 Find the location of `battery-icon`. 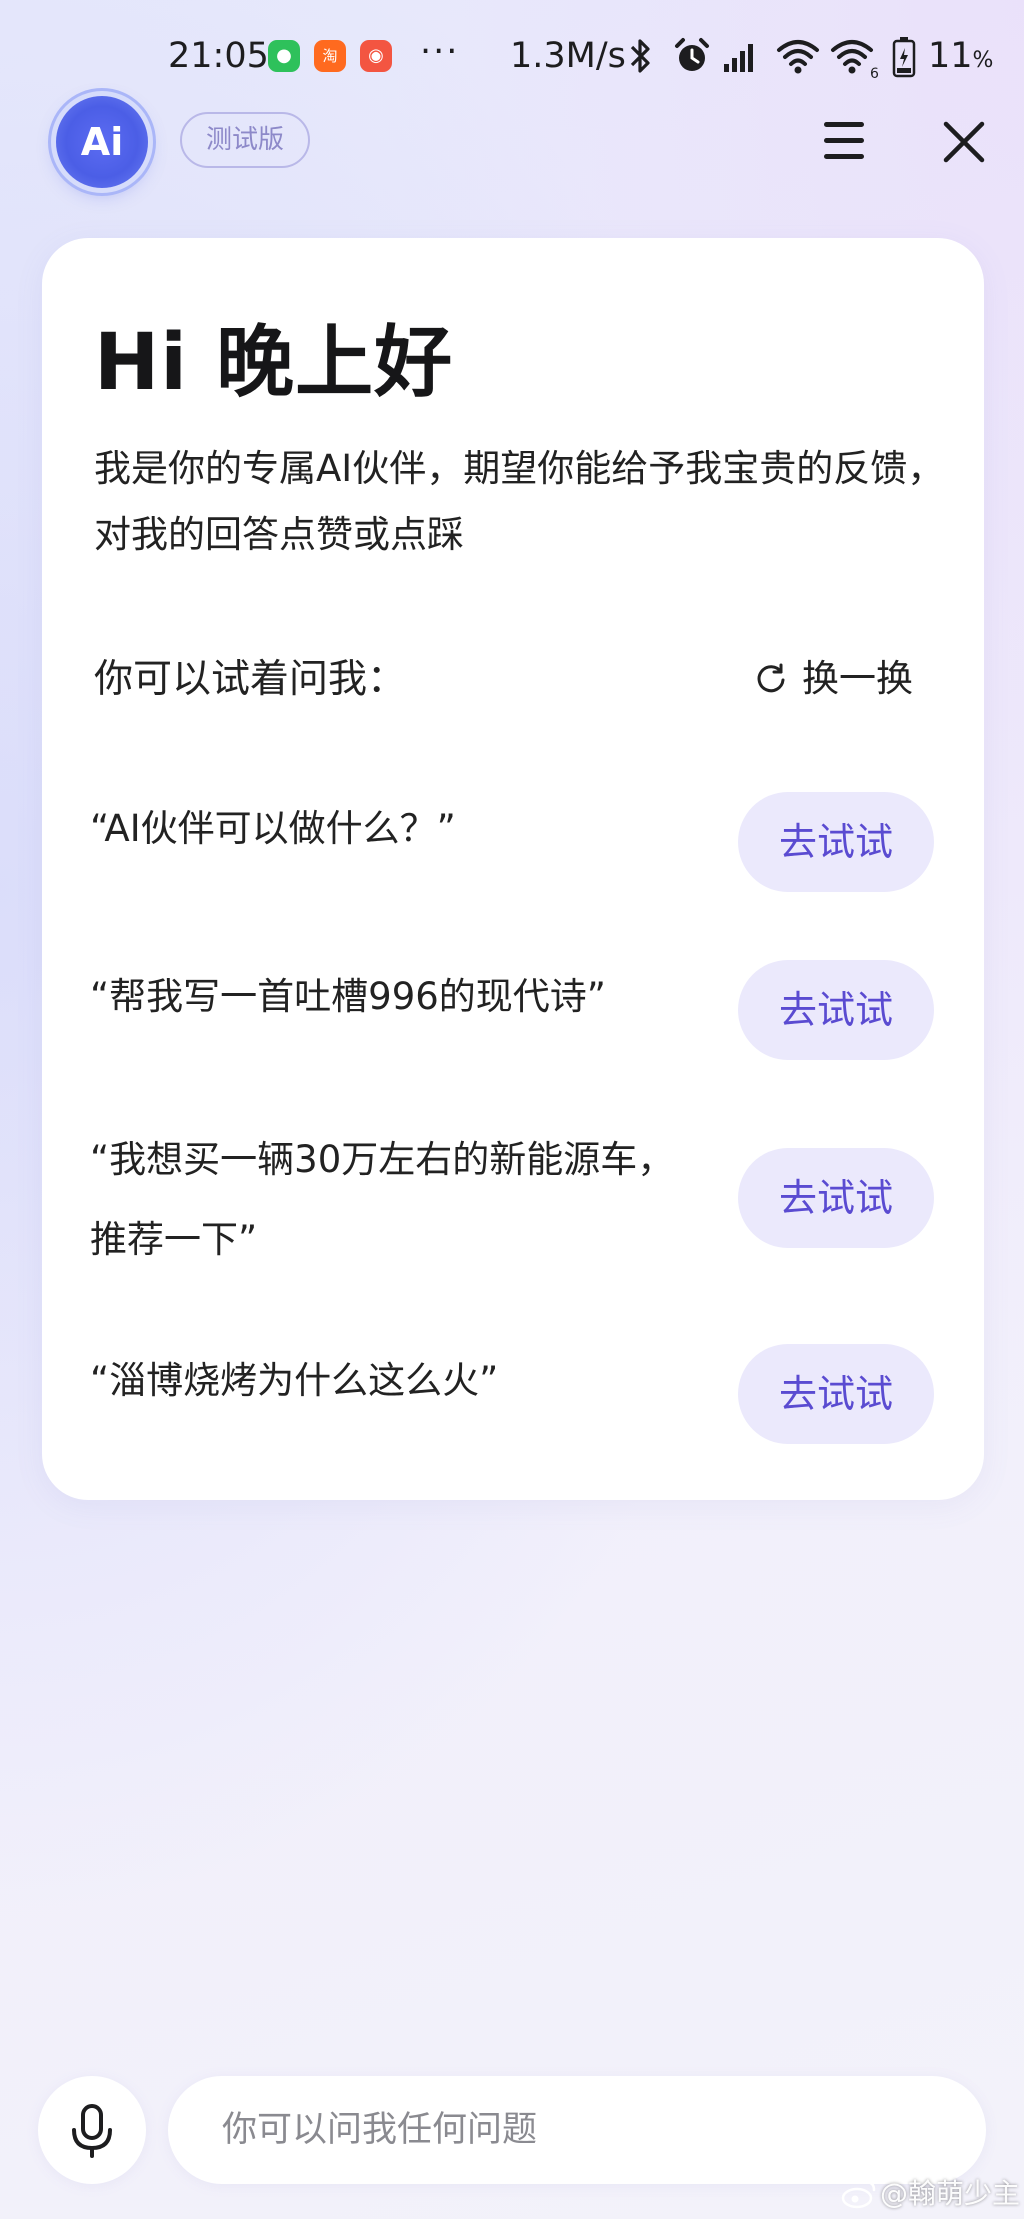

battery-icon is located at coordinates (904, 57).